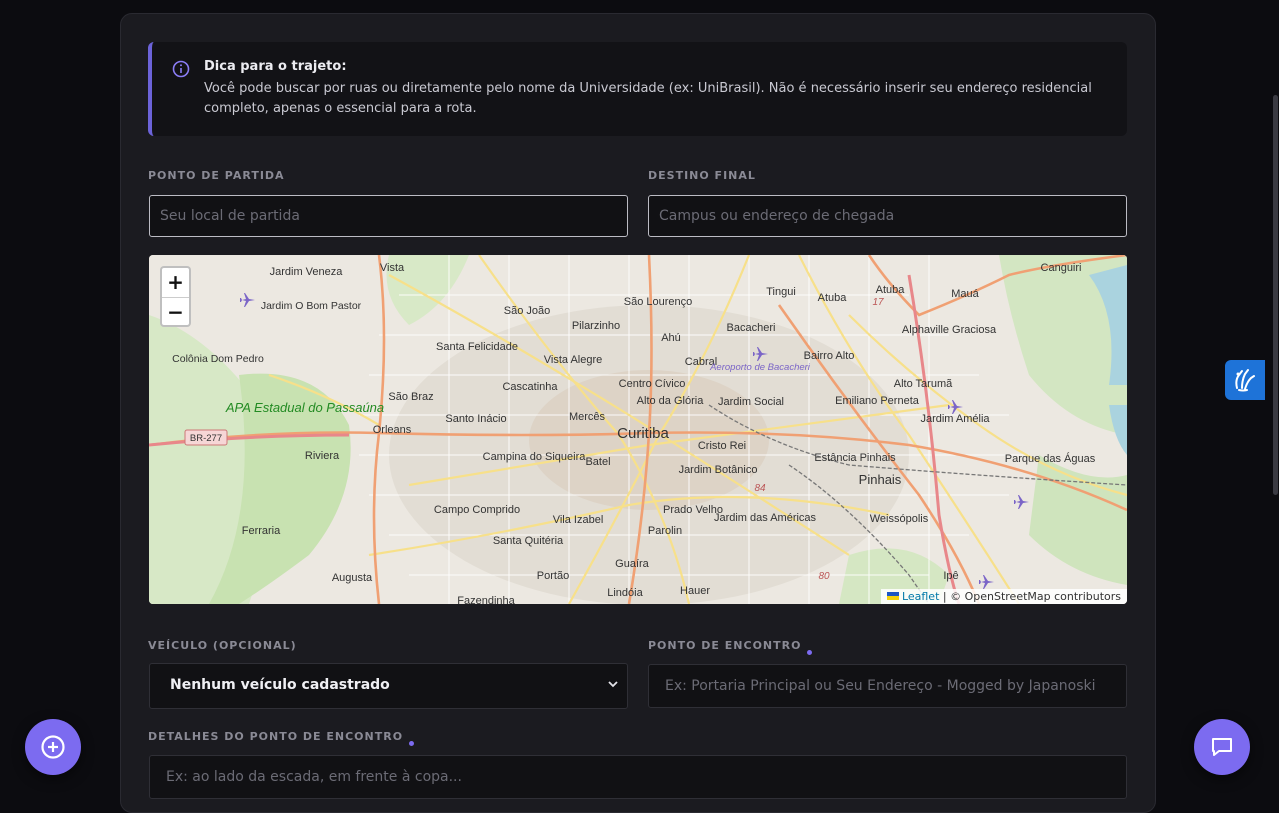 This screenshot has height=813, width=1279. What do you see at coordinates (949, 330) in the screenshot?
I see `map-label: Alphaville Graciosa` at bounding box center [949, 330].